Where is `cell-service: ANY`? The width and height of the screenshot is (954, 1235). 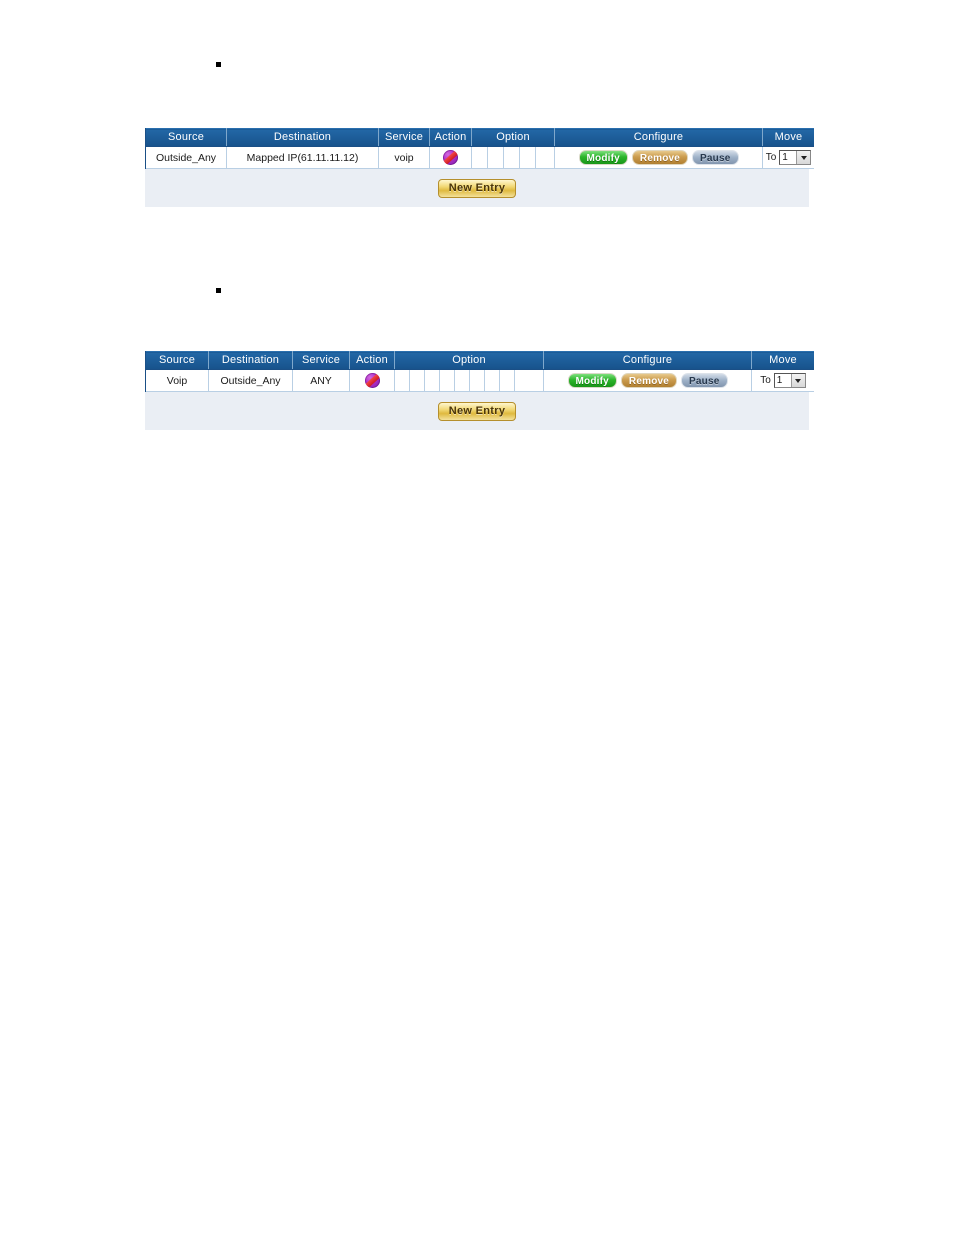 cell-service: ANY is located at coordinates (321, 380).